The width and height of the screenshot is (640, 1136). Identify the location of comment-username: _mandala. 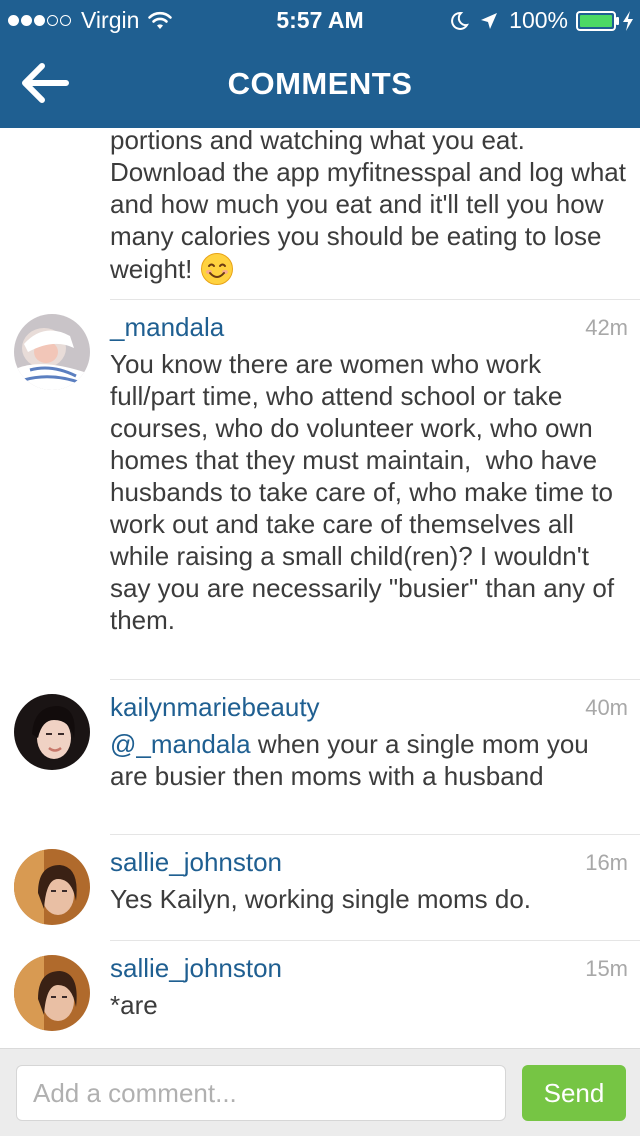
(167, 327).